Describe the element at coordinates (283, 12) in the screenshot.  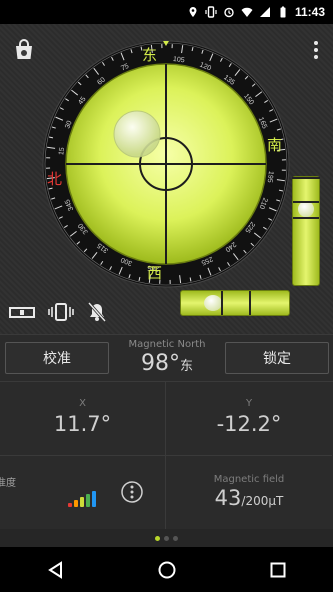
I see `battery-icon` at that location.